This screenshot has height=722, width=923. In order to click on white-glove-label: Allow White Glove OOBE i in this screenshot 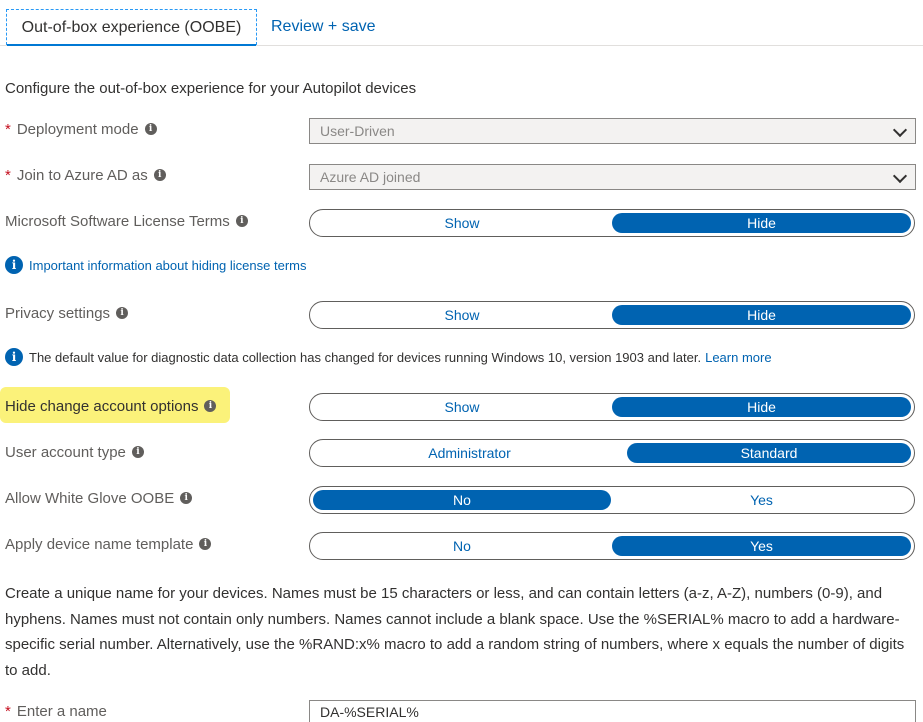, I will do `click(99, 498)`.